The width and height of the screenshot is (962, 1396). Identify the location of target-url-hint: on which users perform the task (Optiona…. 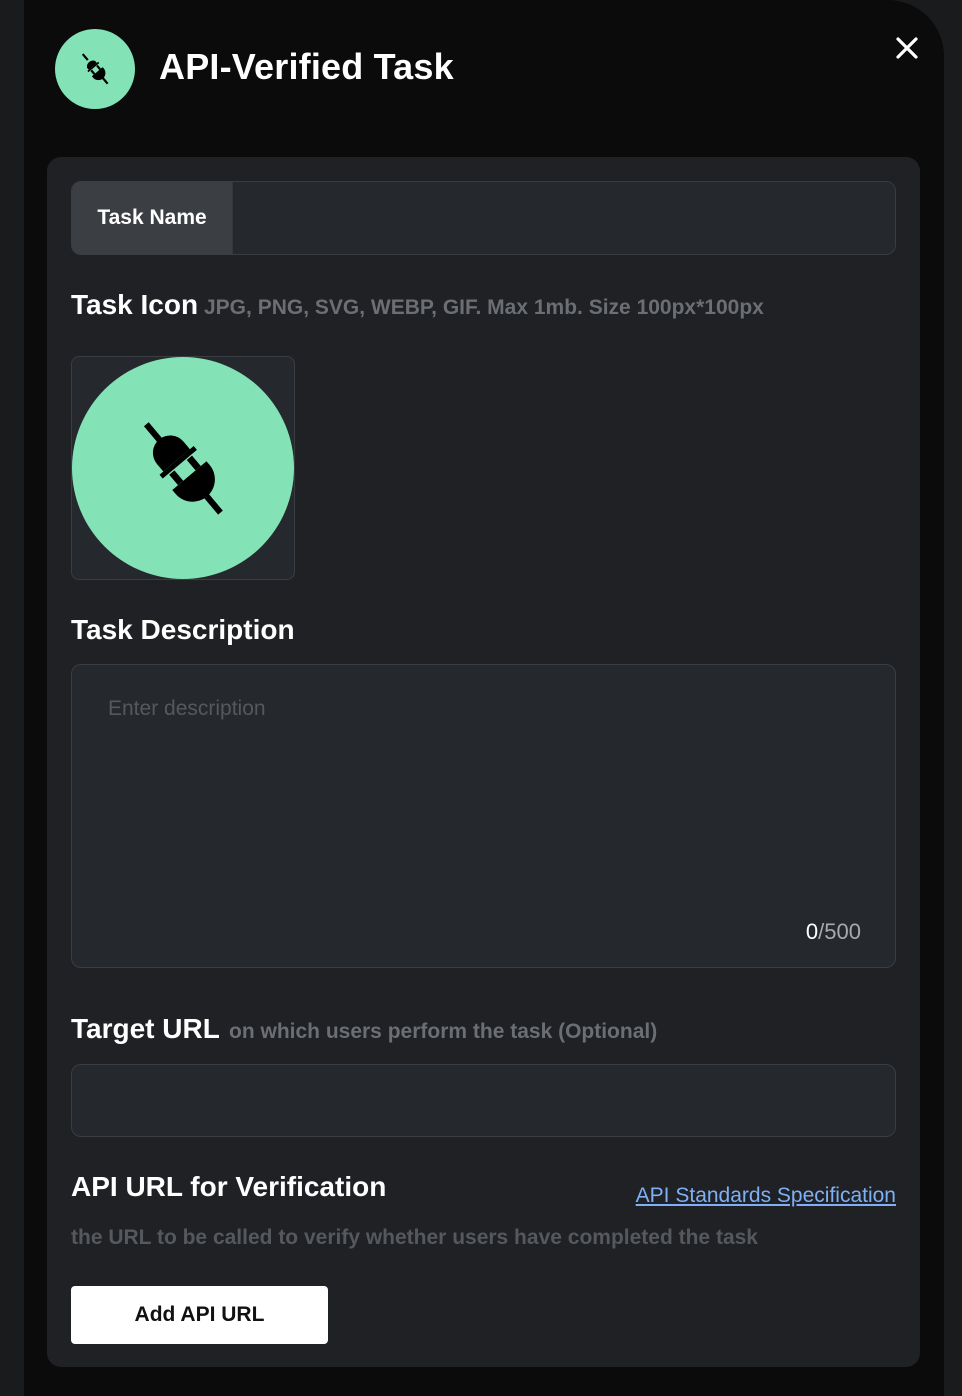
(443, 1031).